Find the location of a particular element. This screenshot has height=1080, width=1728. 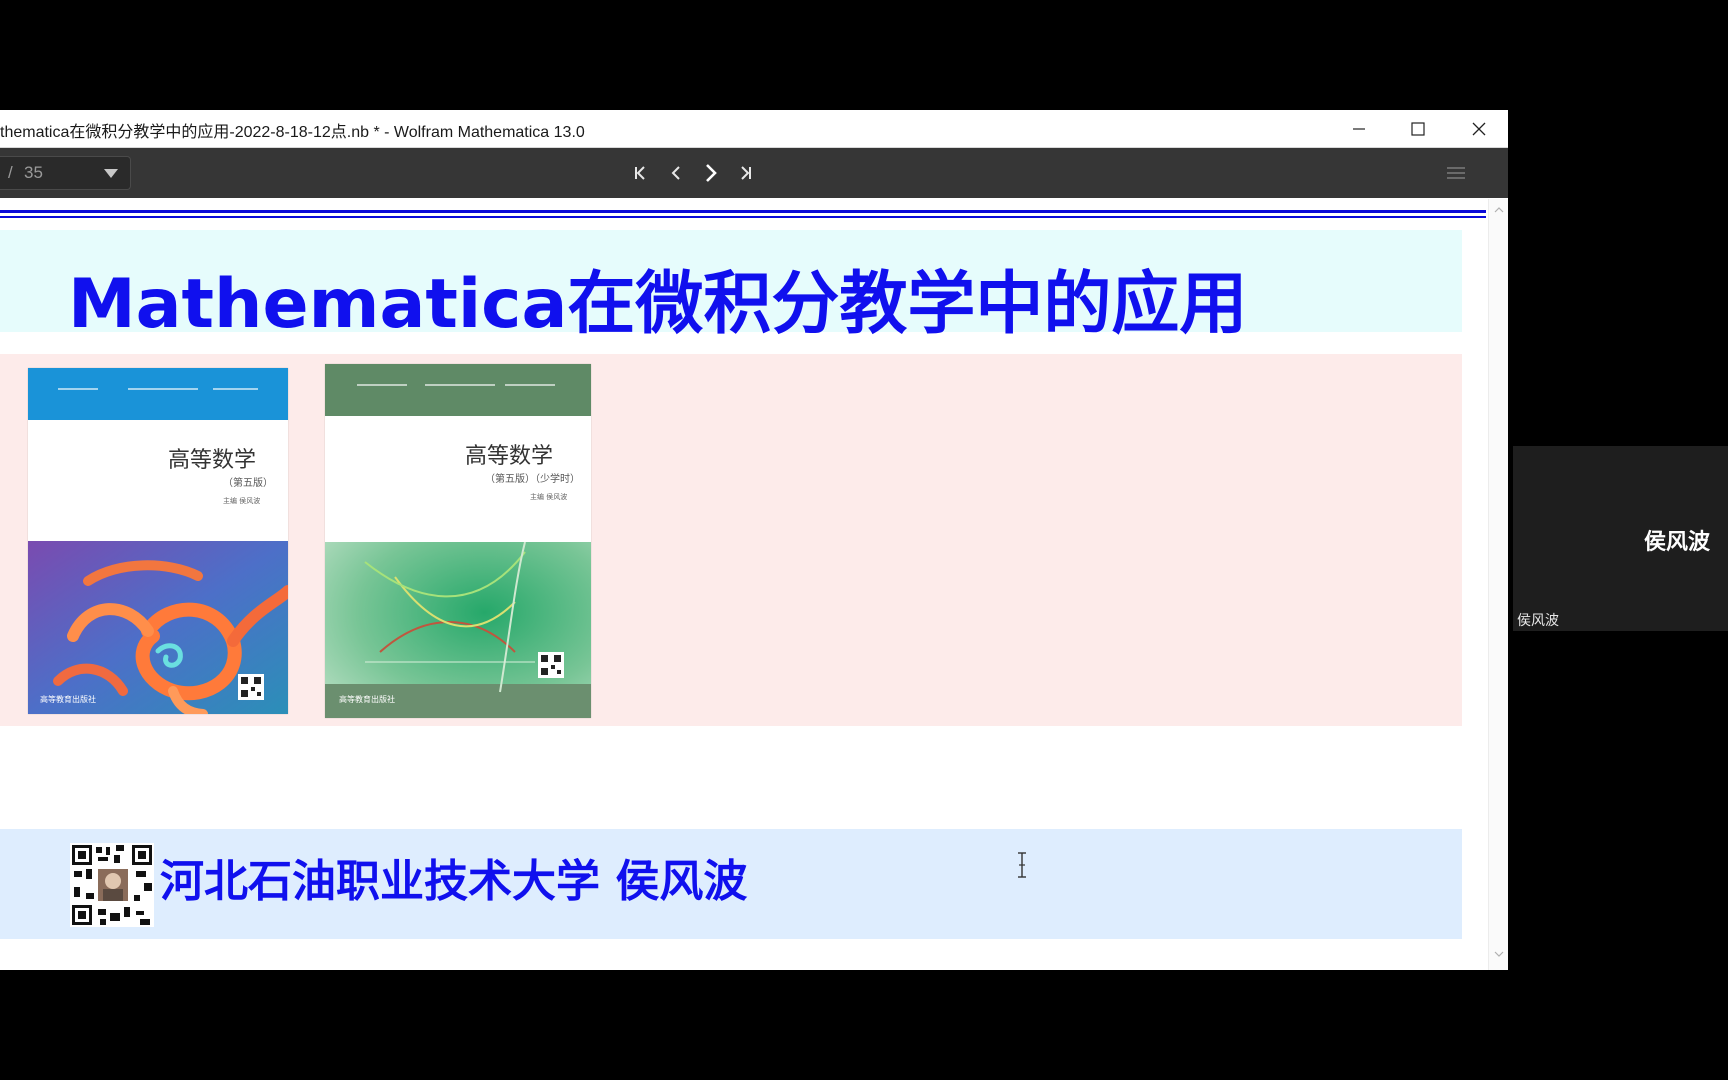

chevron-up-icon is located at coordinates (1499, 210).